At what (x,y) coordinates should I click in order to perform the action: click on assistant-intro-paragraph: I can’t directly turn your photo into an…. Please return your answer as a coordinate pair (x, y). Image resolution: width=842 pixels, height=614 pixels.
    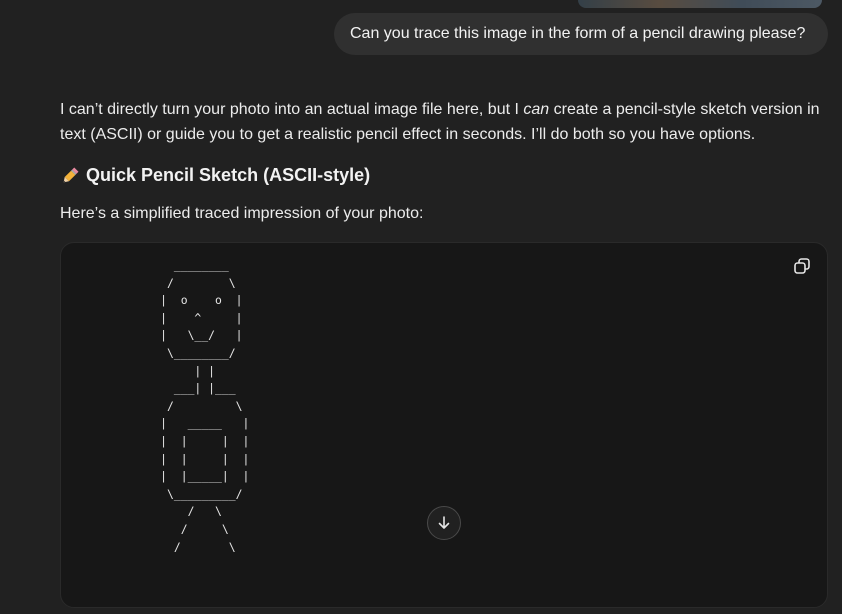
    Looking at the image, I should click on (448, 122).